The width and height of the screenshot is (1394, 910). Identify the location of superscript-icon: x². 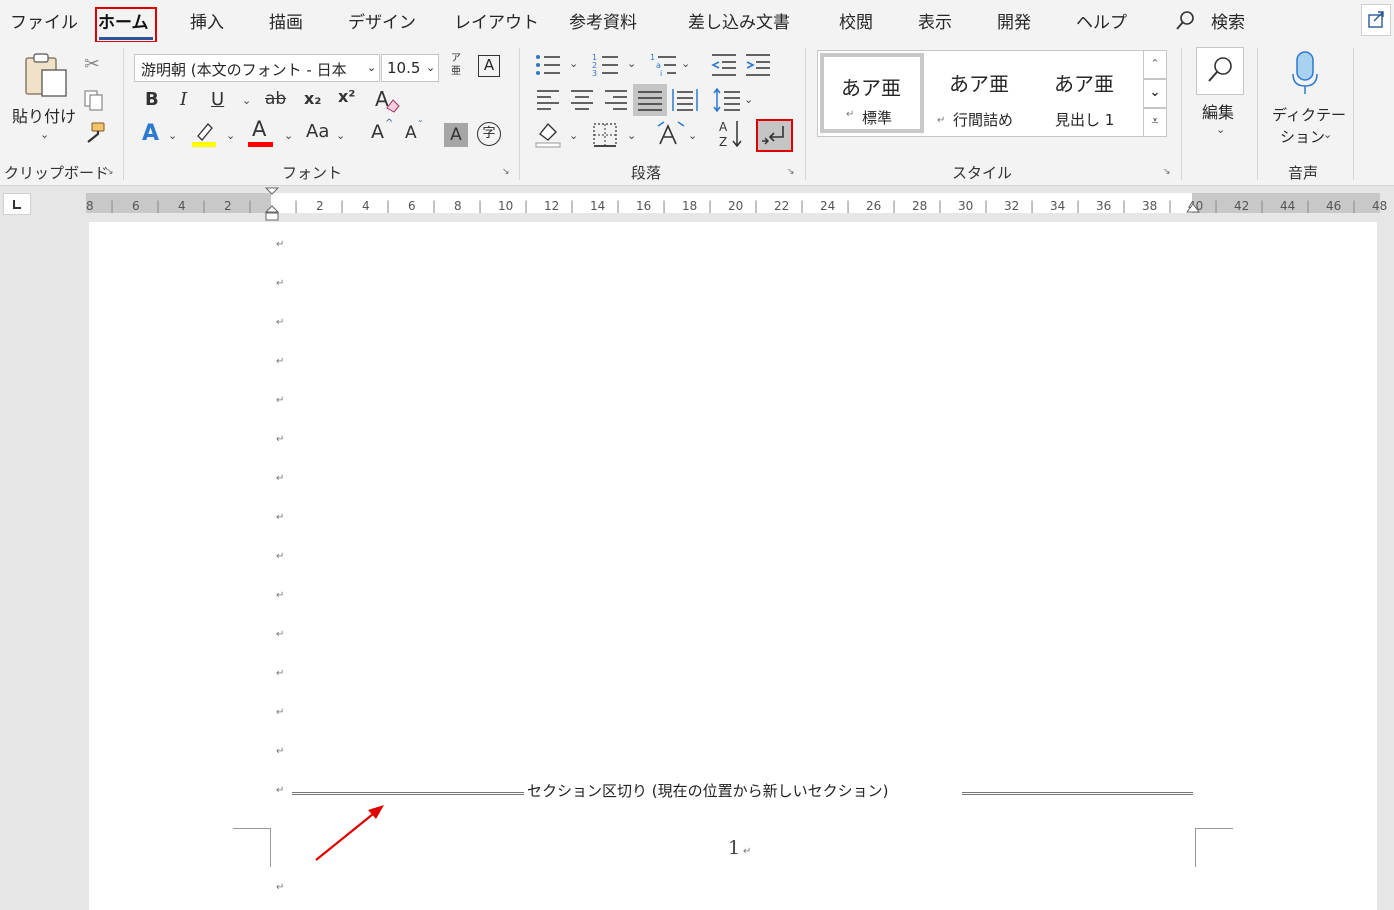
(346, 97).